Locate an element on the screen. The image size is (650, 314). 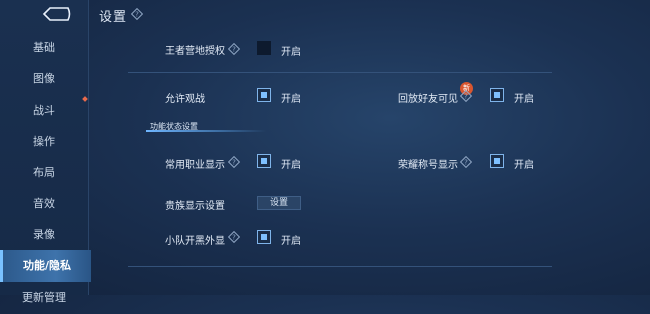
page-title: 设置 is located at coordinates (113, 17).